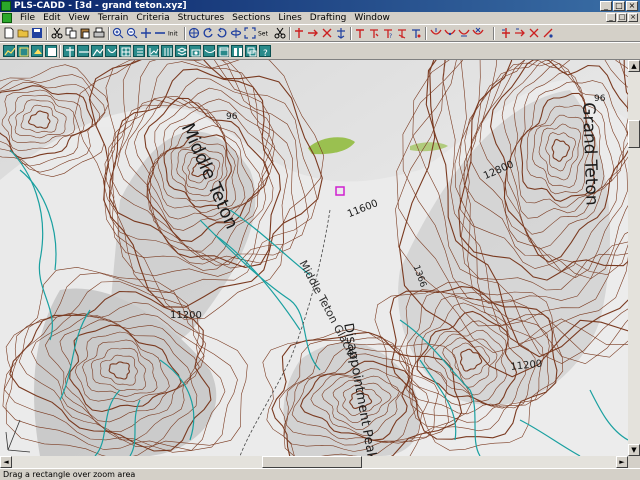 The image size is (640, 480). Describe the element at coordinates (450, 33) in the screenshot. I see `sag-edit-icon` at that location.